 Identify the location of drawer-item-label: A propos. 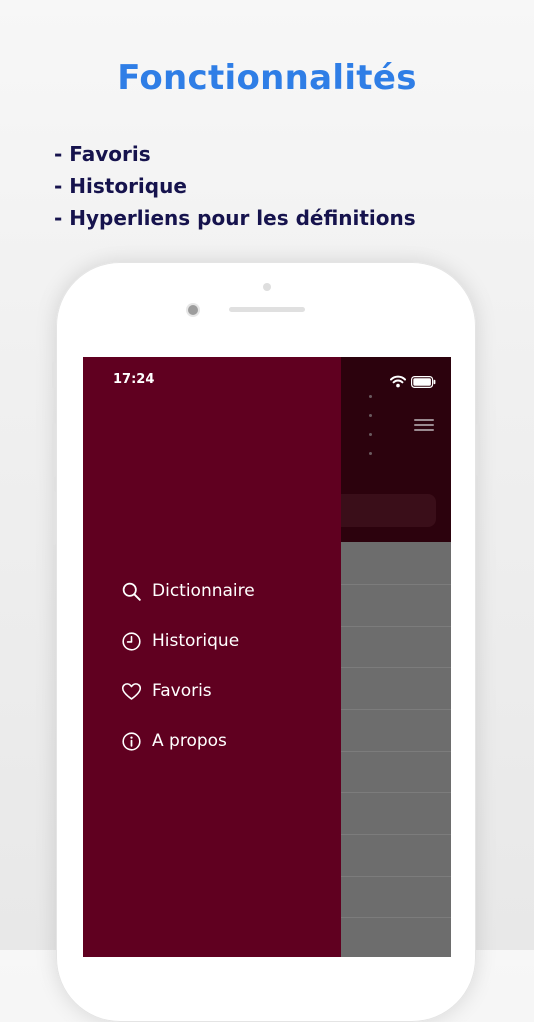
(189, 741).